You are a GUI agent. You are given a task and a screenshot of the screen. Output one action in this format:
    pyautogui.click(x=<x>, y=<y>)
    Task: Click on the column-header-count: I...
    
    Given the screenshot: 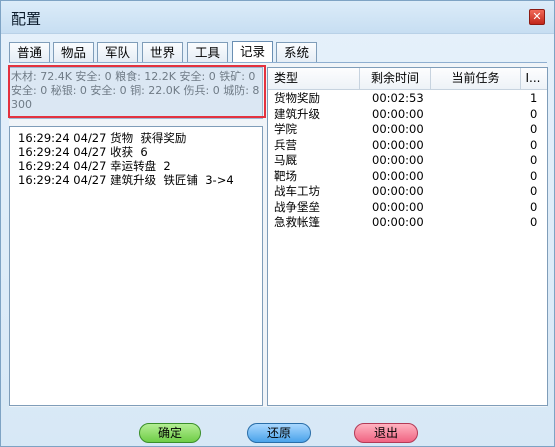 What is the action you would take?
    pyautogui.click(x=533, y=78)
    